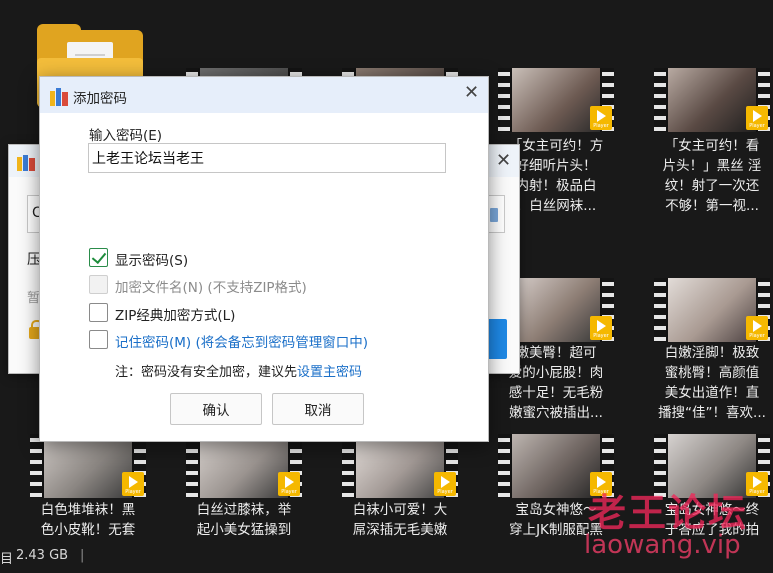 The height and width of the screenshot is (573, 773). What do you see at coordinates (216, 409) in the screenshot?
I see `confirm-button: 确认` at bounding box center [216, 409].